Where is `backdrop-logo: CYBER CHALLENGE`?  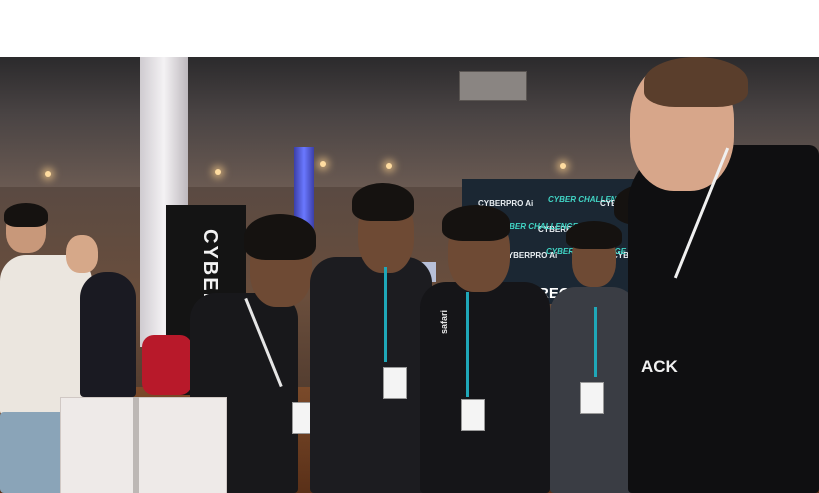
backdrop-logo: CYBER CHALLENGE is located at coordinates (538, 226).